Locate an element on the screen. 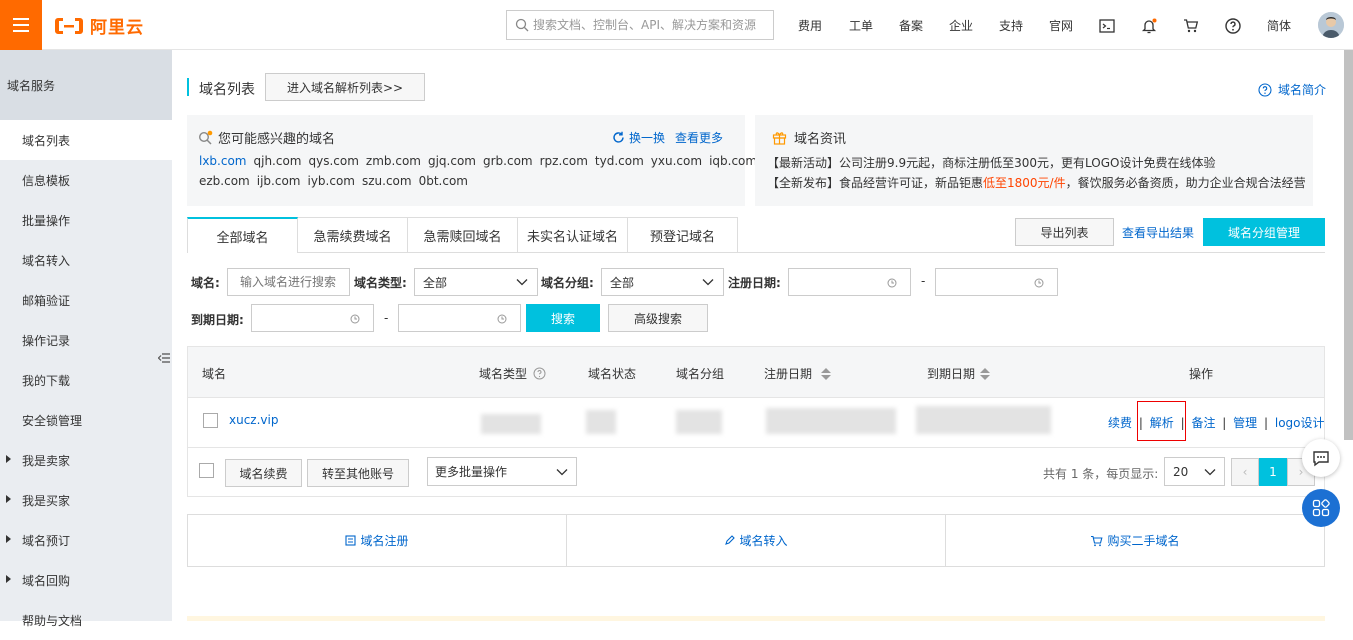  row-domain-link: xucz.vip is located at coordinates (253, 420).